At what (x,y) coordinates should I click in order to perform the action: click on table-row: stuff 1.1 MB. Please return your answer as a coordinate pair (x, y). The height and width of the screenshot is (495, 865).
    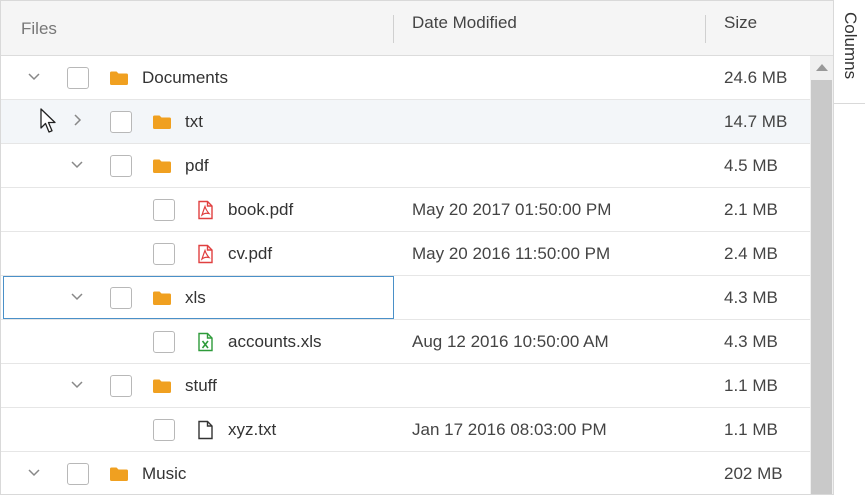
    Looking at the image, I should click on (405, 386).